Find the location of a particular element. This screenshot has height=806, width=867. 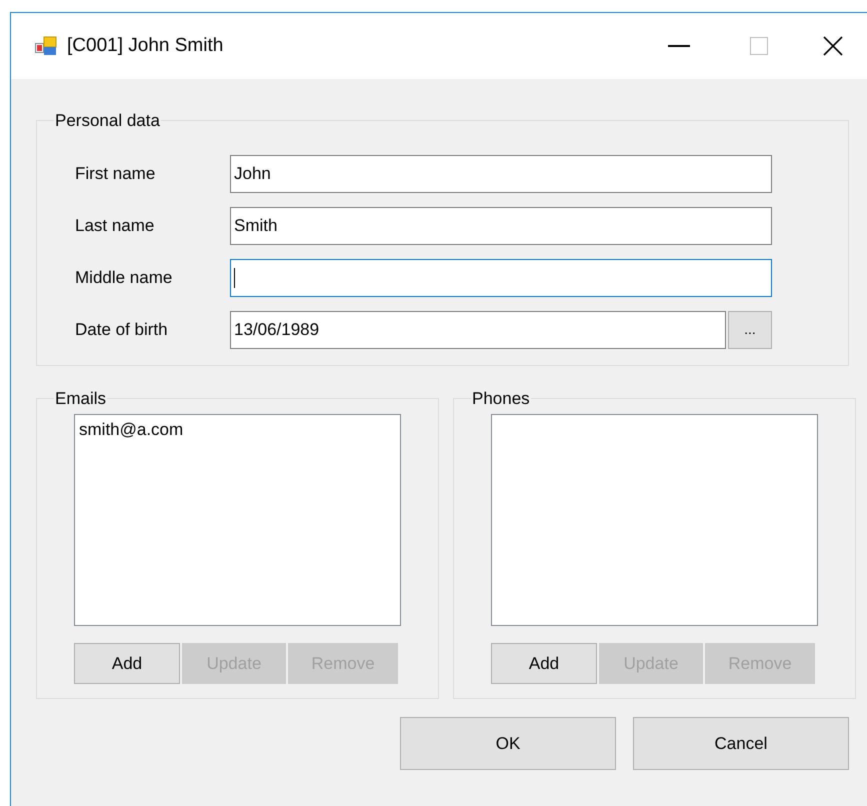

text-field is located at coordinates (501, 277).